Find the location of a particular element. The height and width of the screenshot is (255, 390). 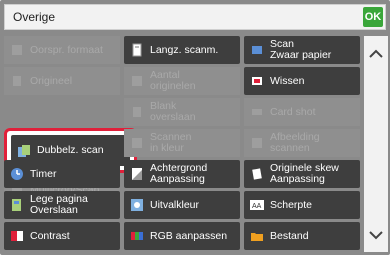

long-scan-icon is located at coordinates (137, 50).